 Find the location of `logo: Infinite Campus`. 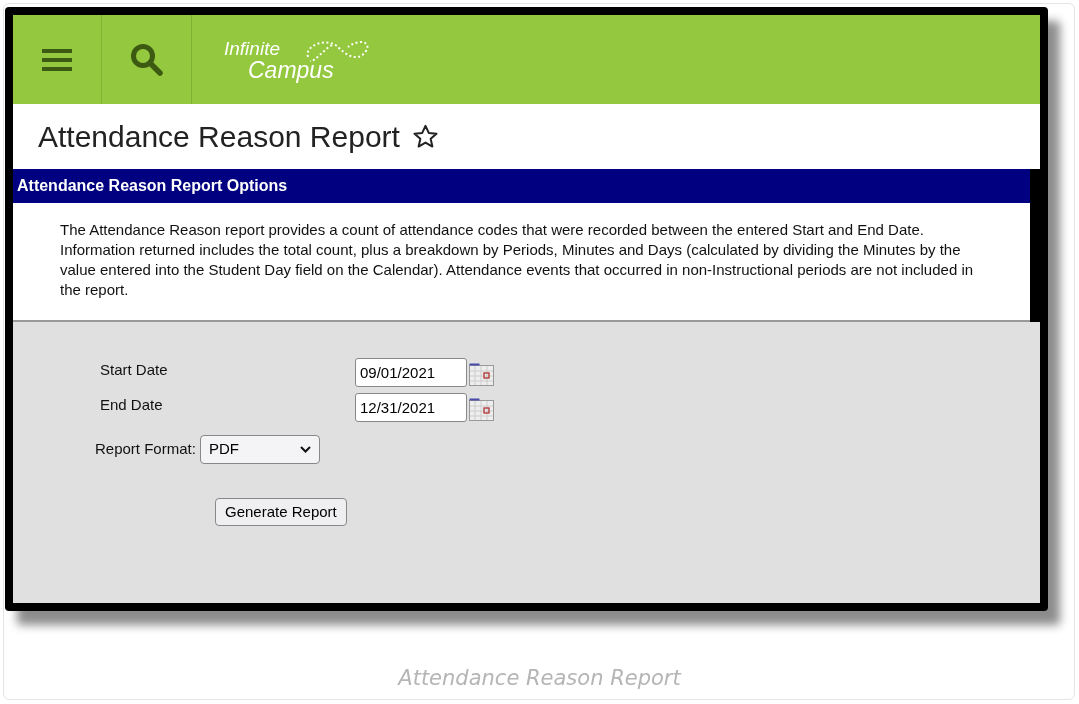

logo: Infinite Campus is located at coordinates (299, 59).